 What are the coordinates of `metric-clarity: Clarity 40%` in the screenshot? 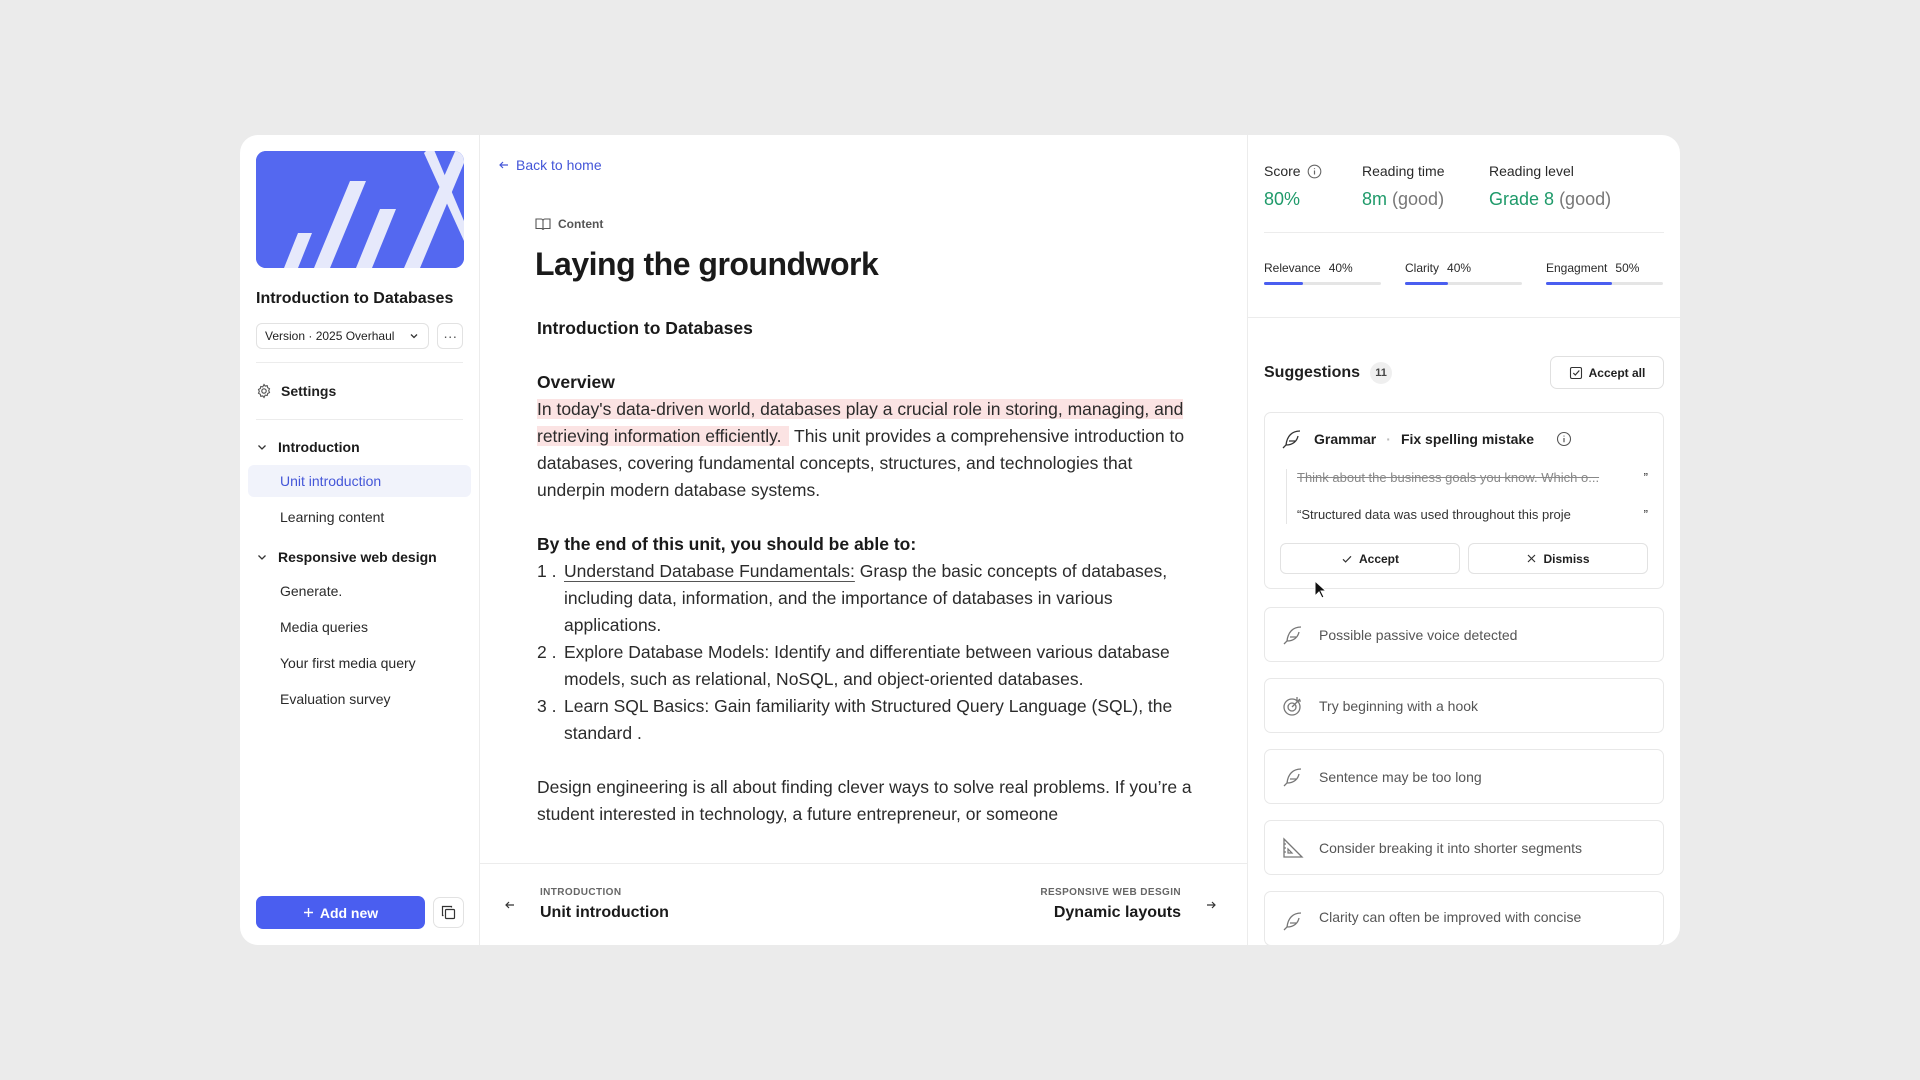 It's located at (1463, 273).